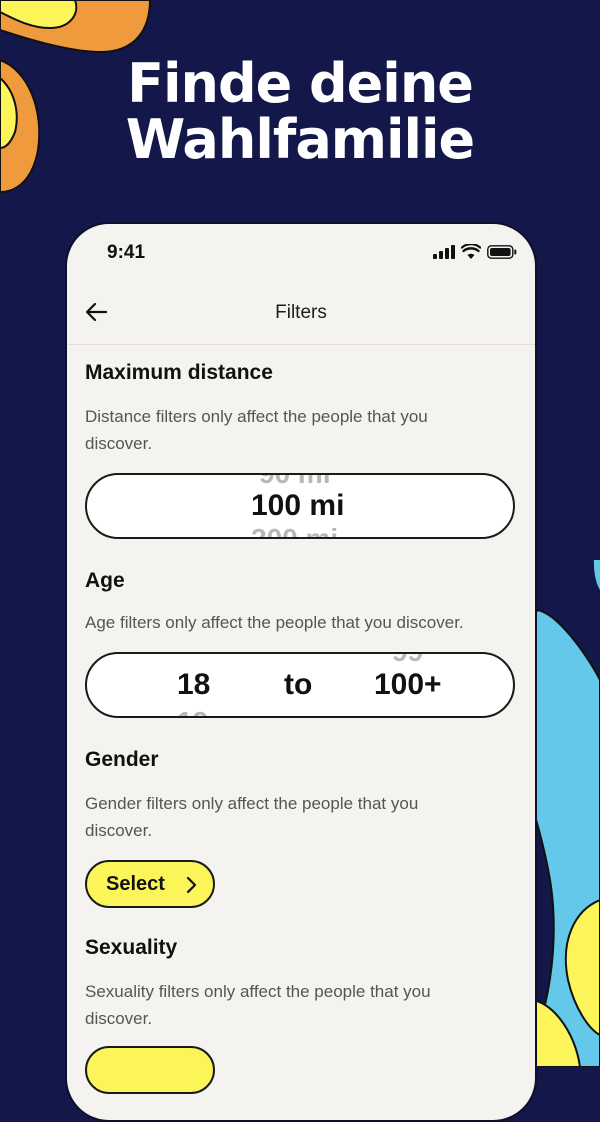  Describe the element at coordinates (191, 885) in the screenshot. I see `chevron-right-icon` at that location.